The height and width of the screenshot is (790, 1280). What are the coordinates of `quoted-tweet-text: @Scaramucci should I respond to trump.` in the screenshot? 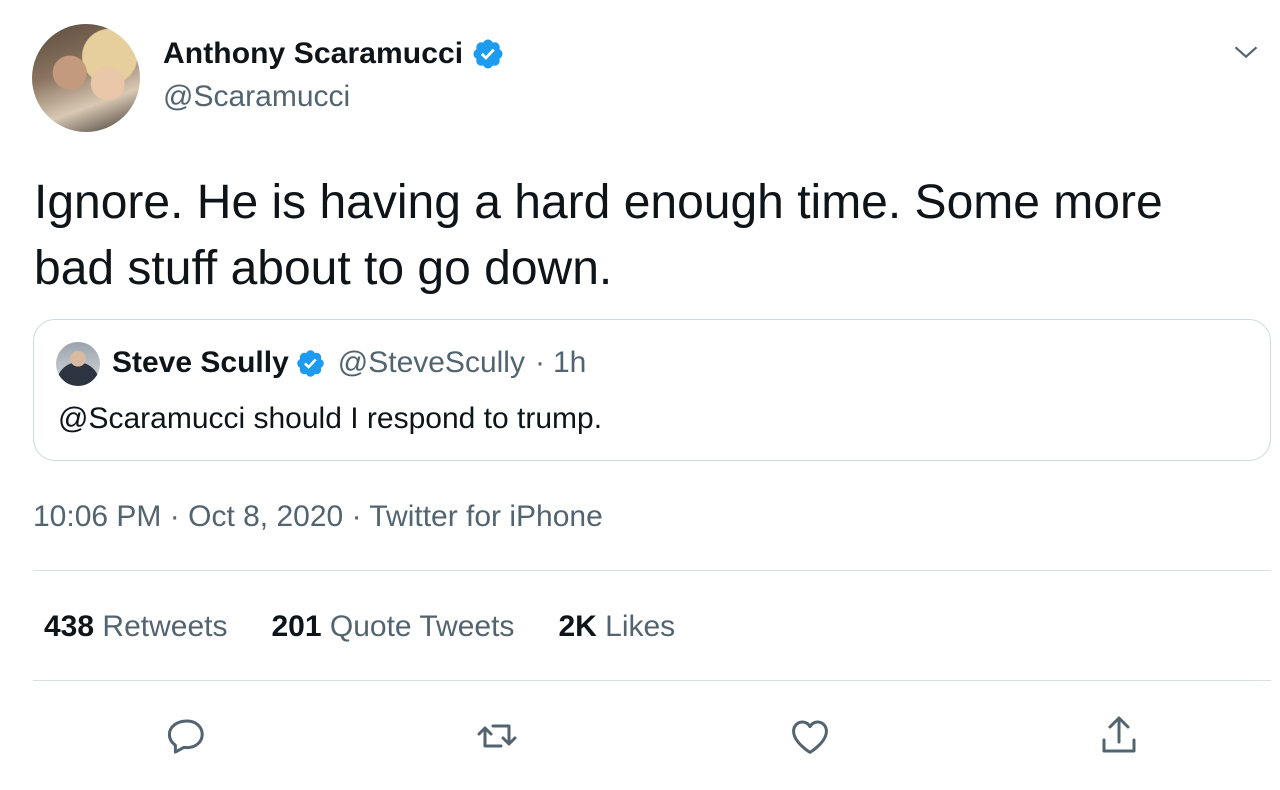 It's located at (330, 418).